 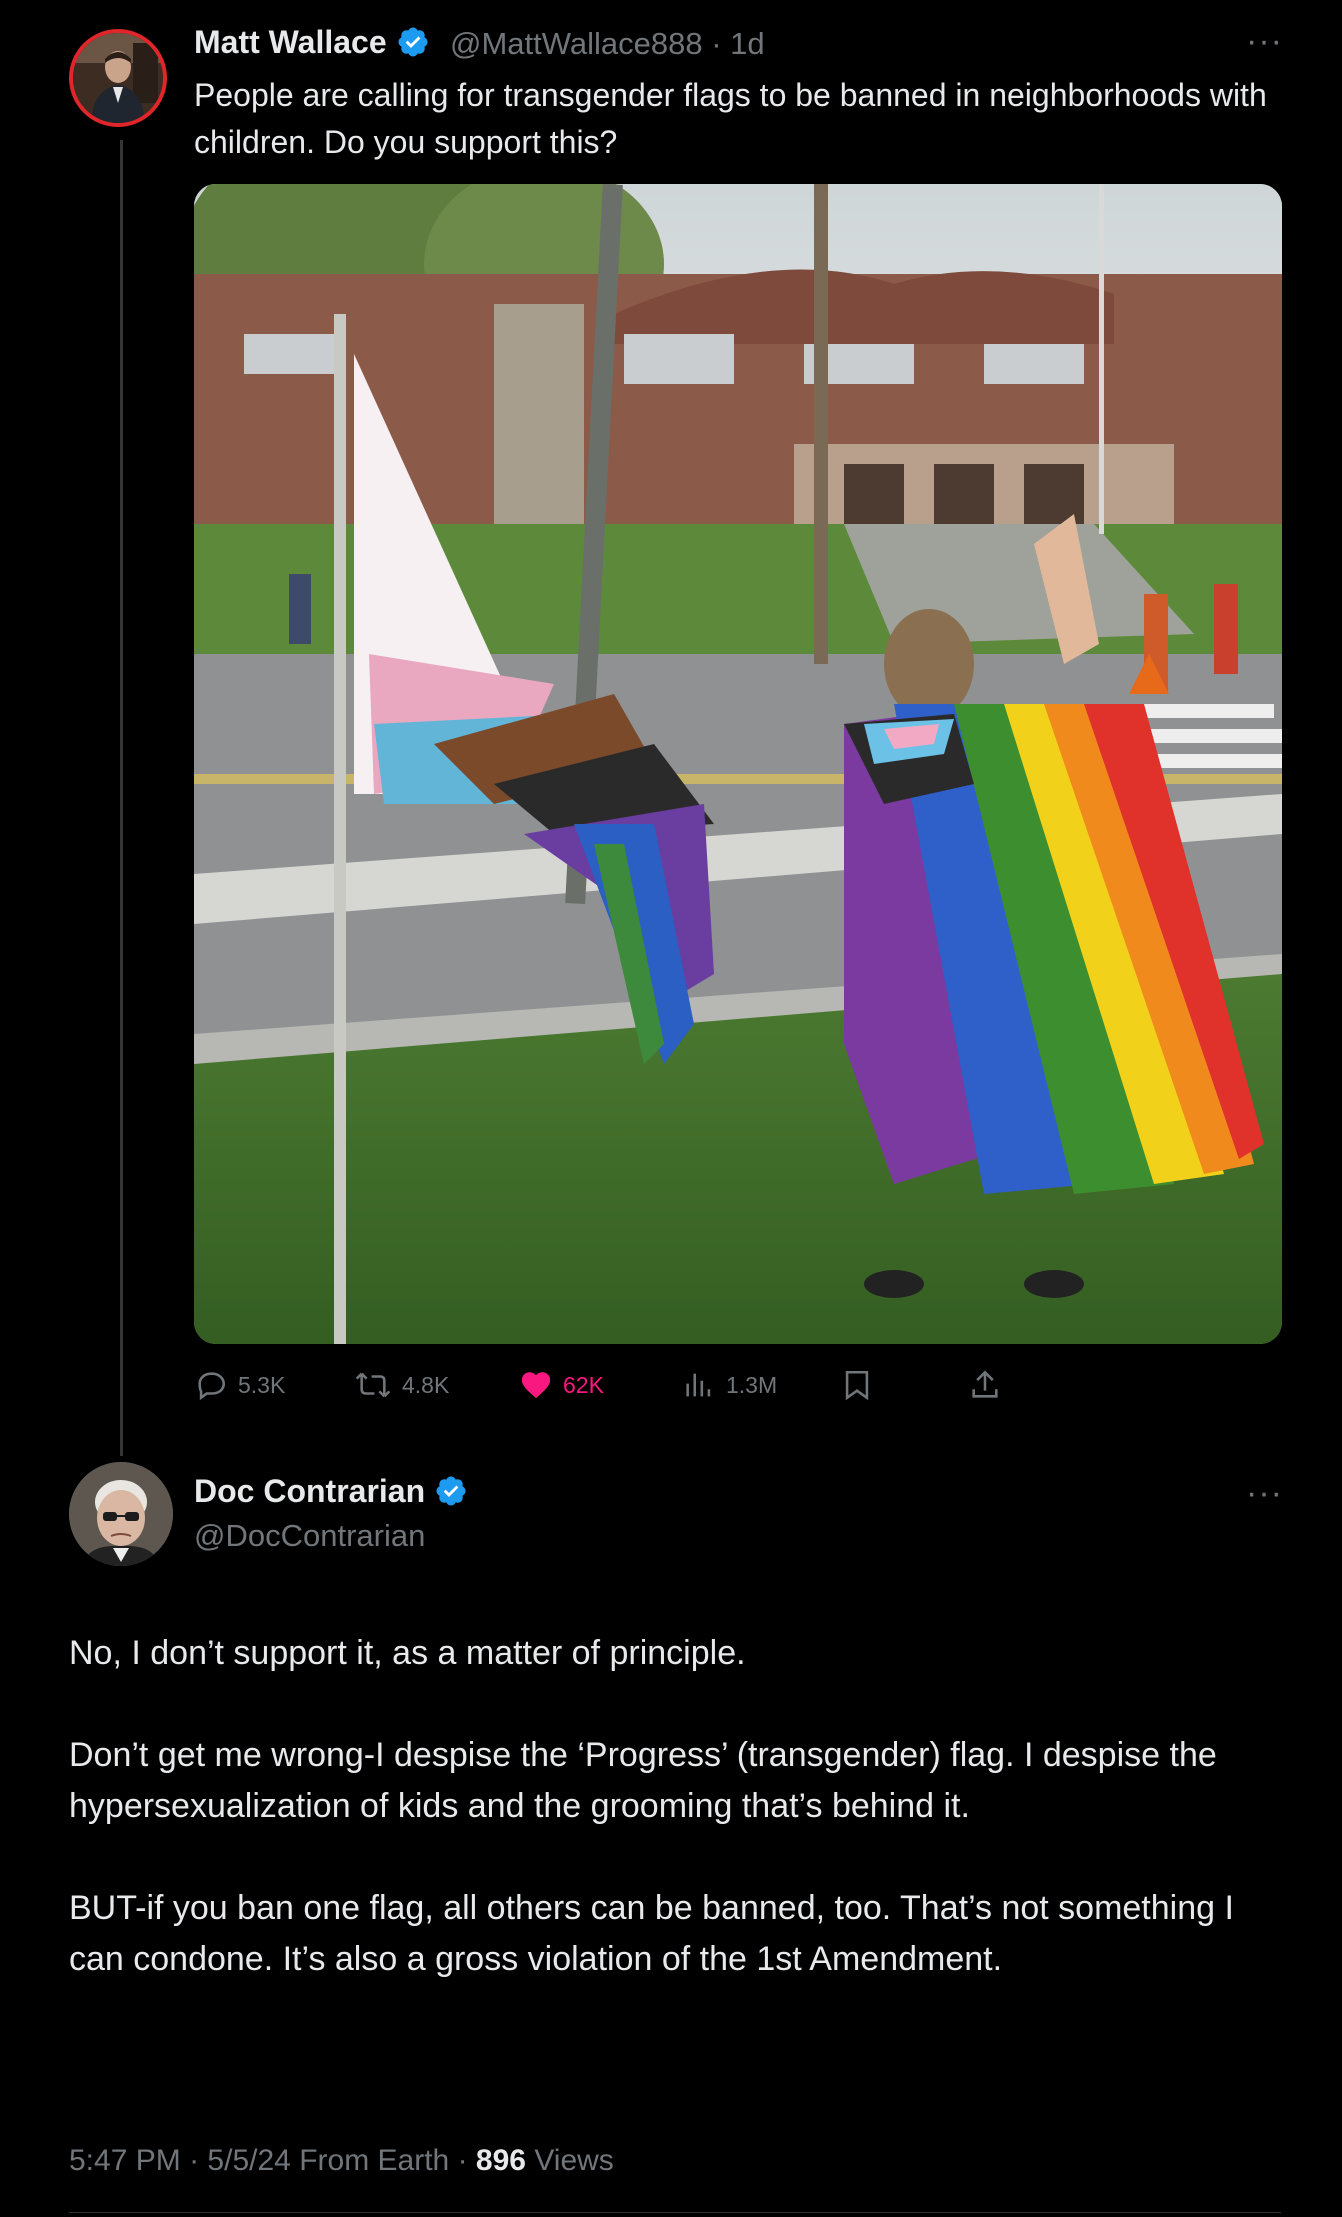 What do you see at coordinates (331, 1491) in the screenshot?
I see `reply-author-name: Doc Contrarian` at bounding box center [331, 1491].